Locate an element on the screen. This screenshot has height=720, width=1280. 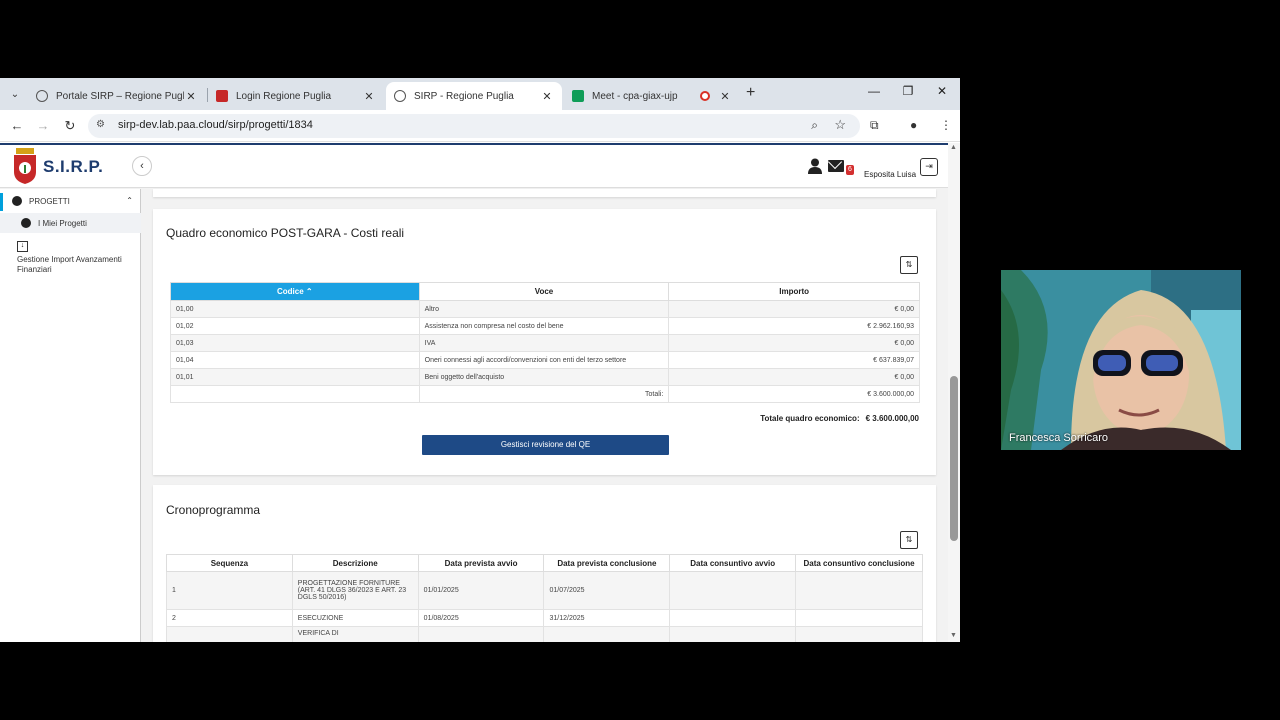
restore-icon: ❐ is located at coordinates (908, 91).